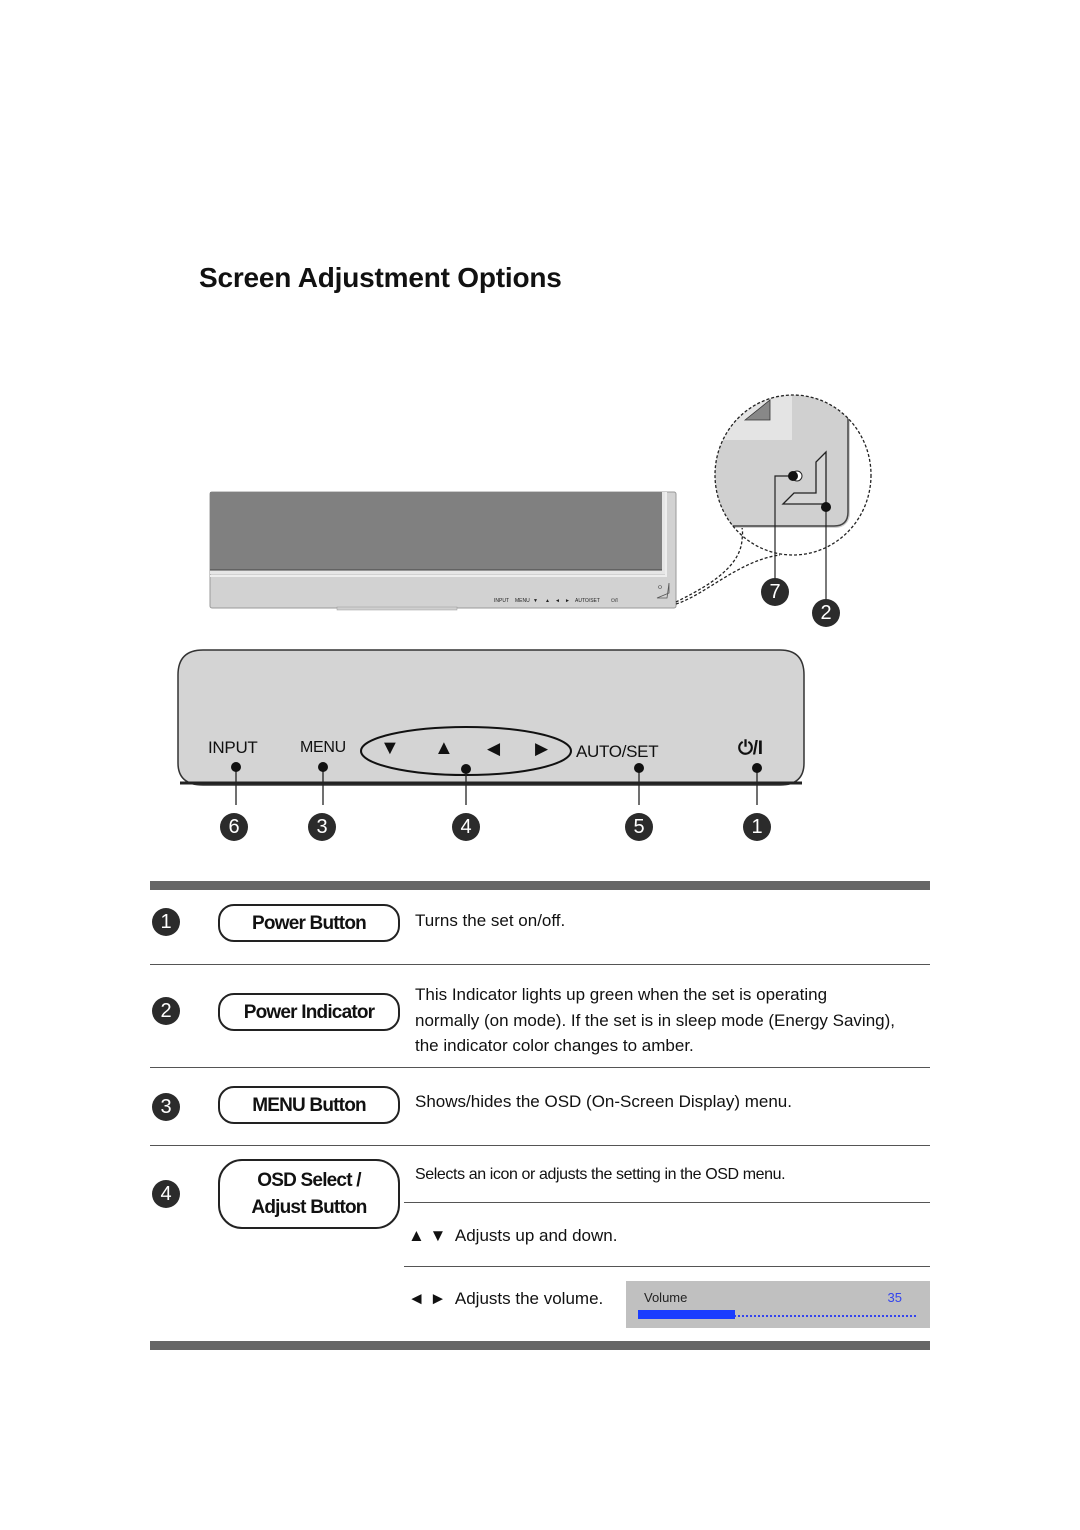 The image size is (1080, 1530). Describe the element at coordinates (501, 601) in the screenshot. I see `svg-text: INPUT` at that location.